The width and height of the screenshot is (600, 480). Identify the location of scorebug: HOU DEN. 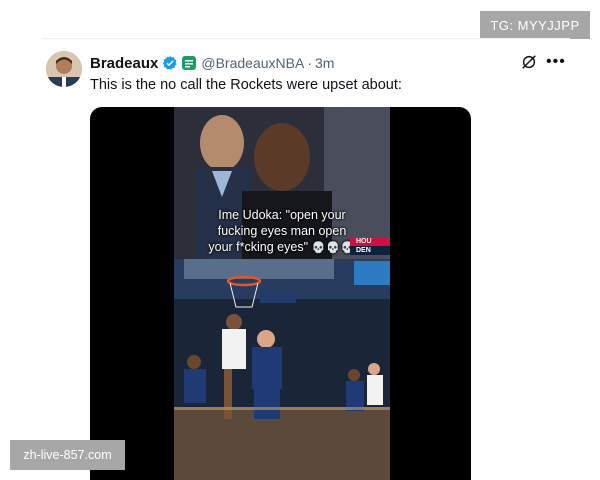
(370, 246).